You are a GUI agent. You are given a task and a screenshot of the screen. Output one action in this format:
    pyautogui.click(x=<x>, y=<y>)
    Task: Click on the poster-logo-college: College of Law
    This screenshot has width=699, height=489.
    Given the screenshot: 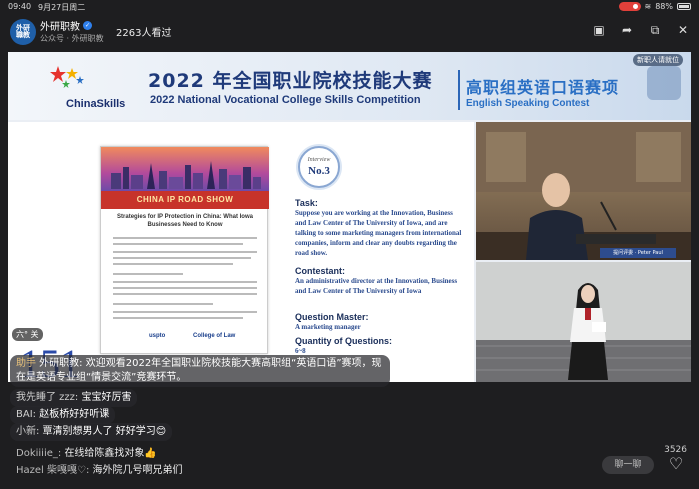 What is the action you would take?
    pyautogui.click(x=214, y=336)
    